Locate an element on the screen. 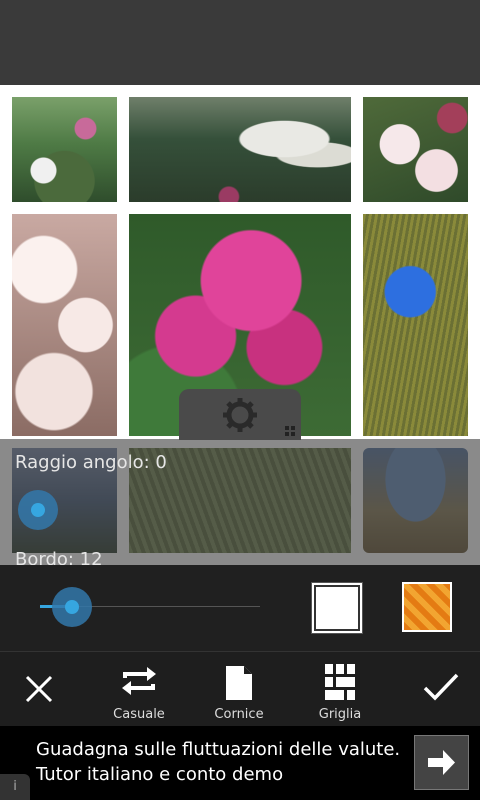 The image size is (480, 800). ad-info-icon: i is located at coordinates (15, 787).